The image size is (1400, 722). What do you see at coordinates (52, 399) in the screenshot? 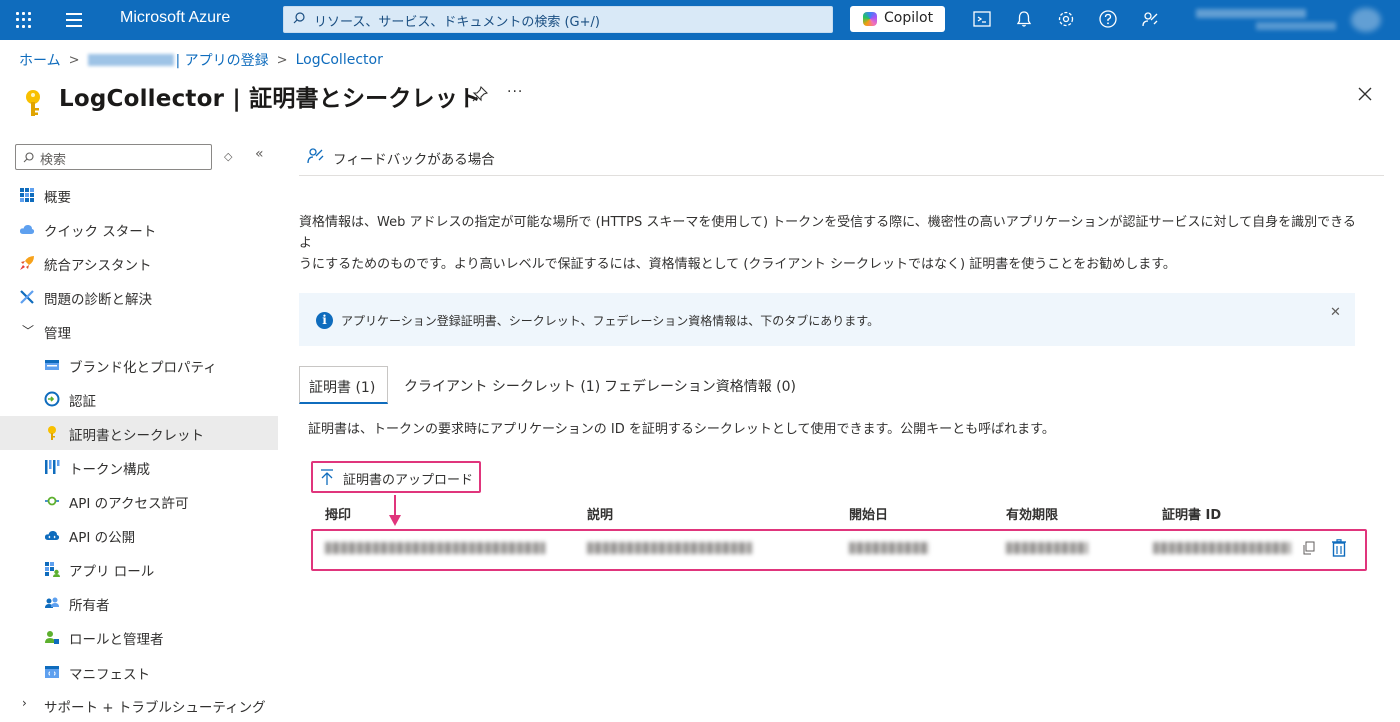
I see `auth-icon` at bounding box center [52, 399].